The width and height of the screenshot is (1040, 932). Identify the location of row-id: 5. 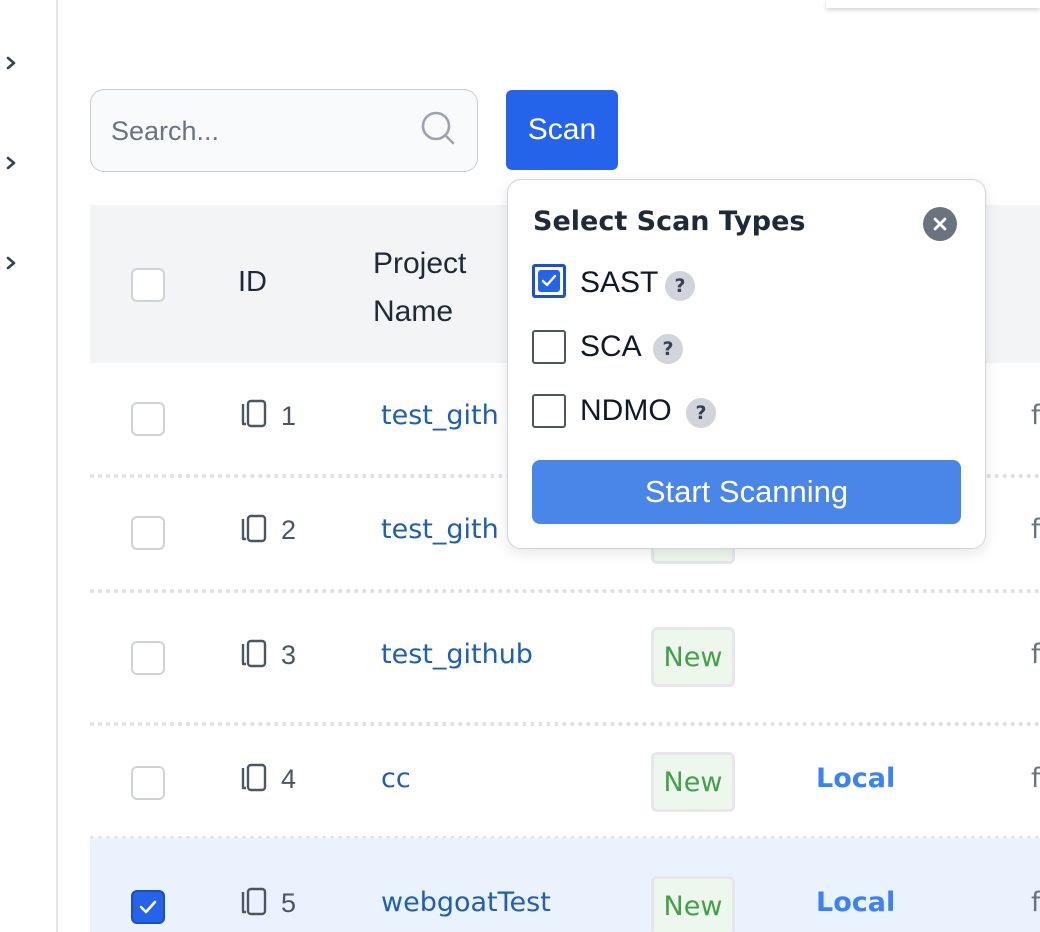
(289, 903).